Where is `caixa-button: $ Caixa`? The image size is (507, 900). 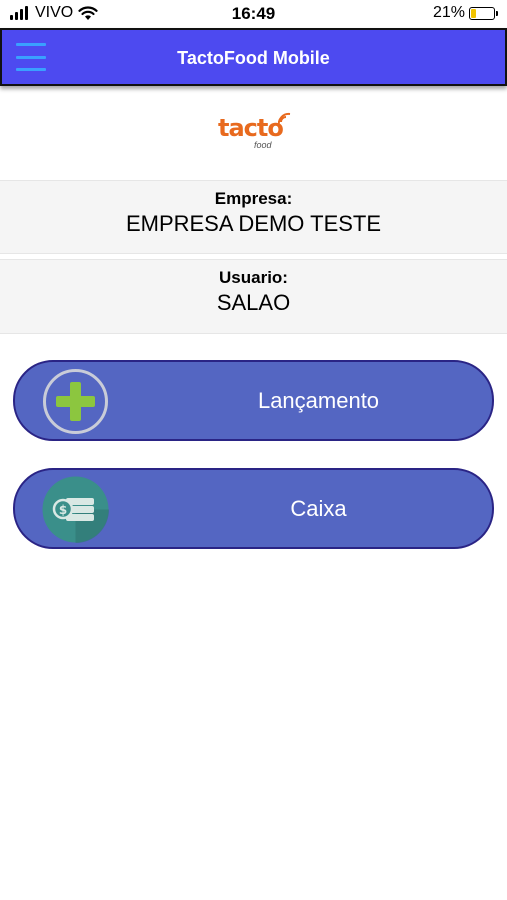
caixa-button: $ Caixa is located at coordinates (253, 508).